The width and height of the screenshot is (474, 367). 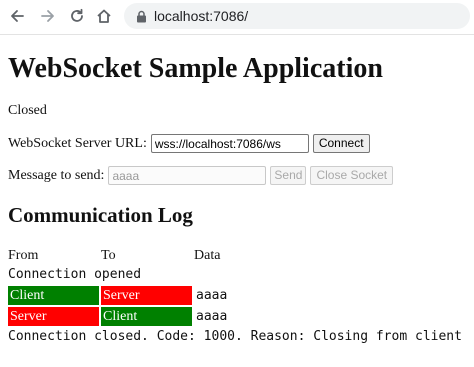 I want to click on forward-button, so click(x=48, y=16).